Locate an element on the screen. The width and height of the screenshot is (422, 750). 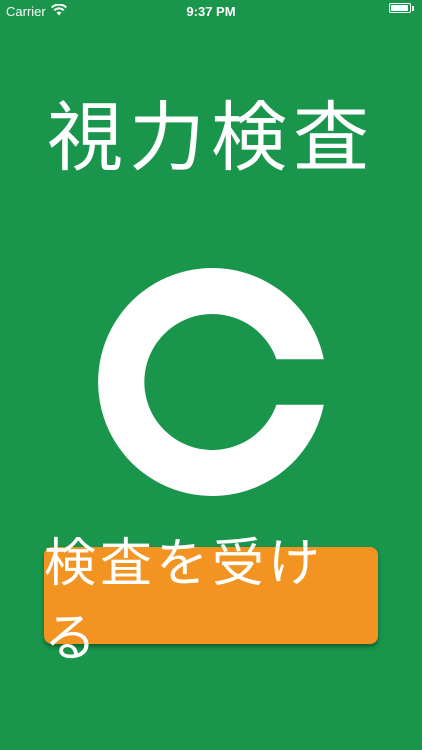
status-time: 9:37 PM is located at coordinates (211, 11).